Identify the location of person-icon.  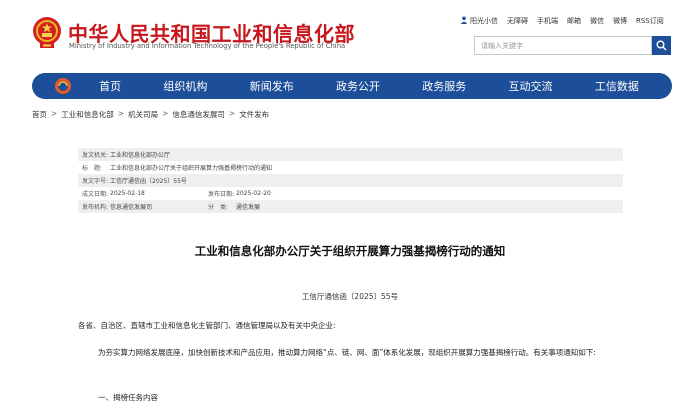
(464, 20).